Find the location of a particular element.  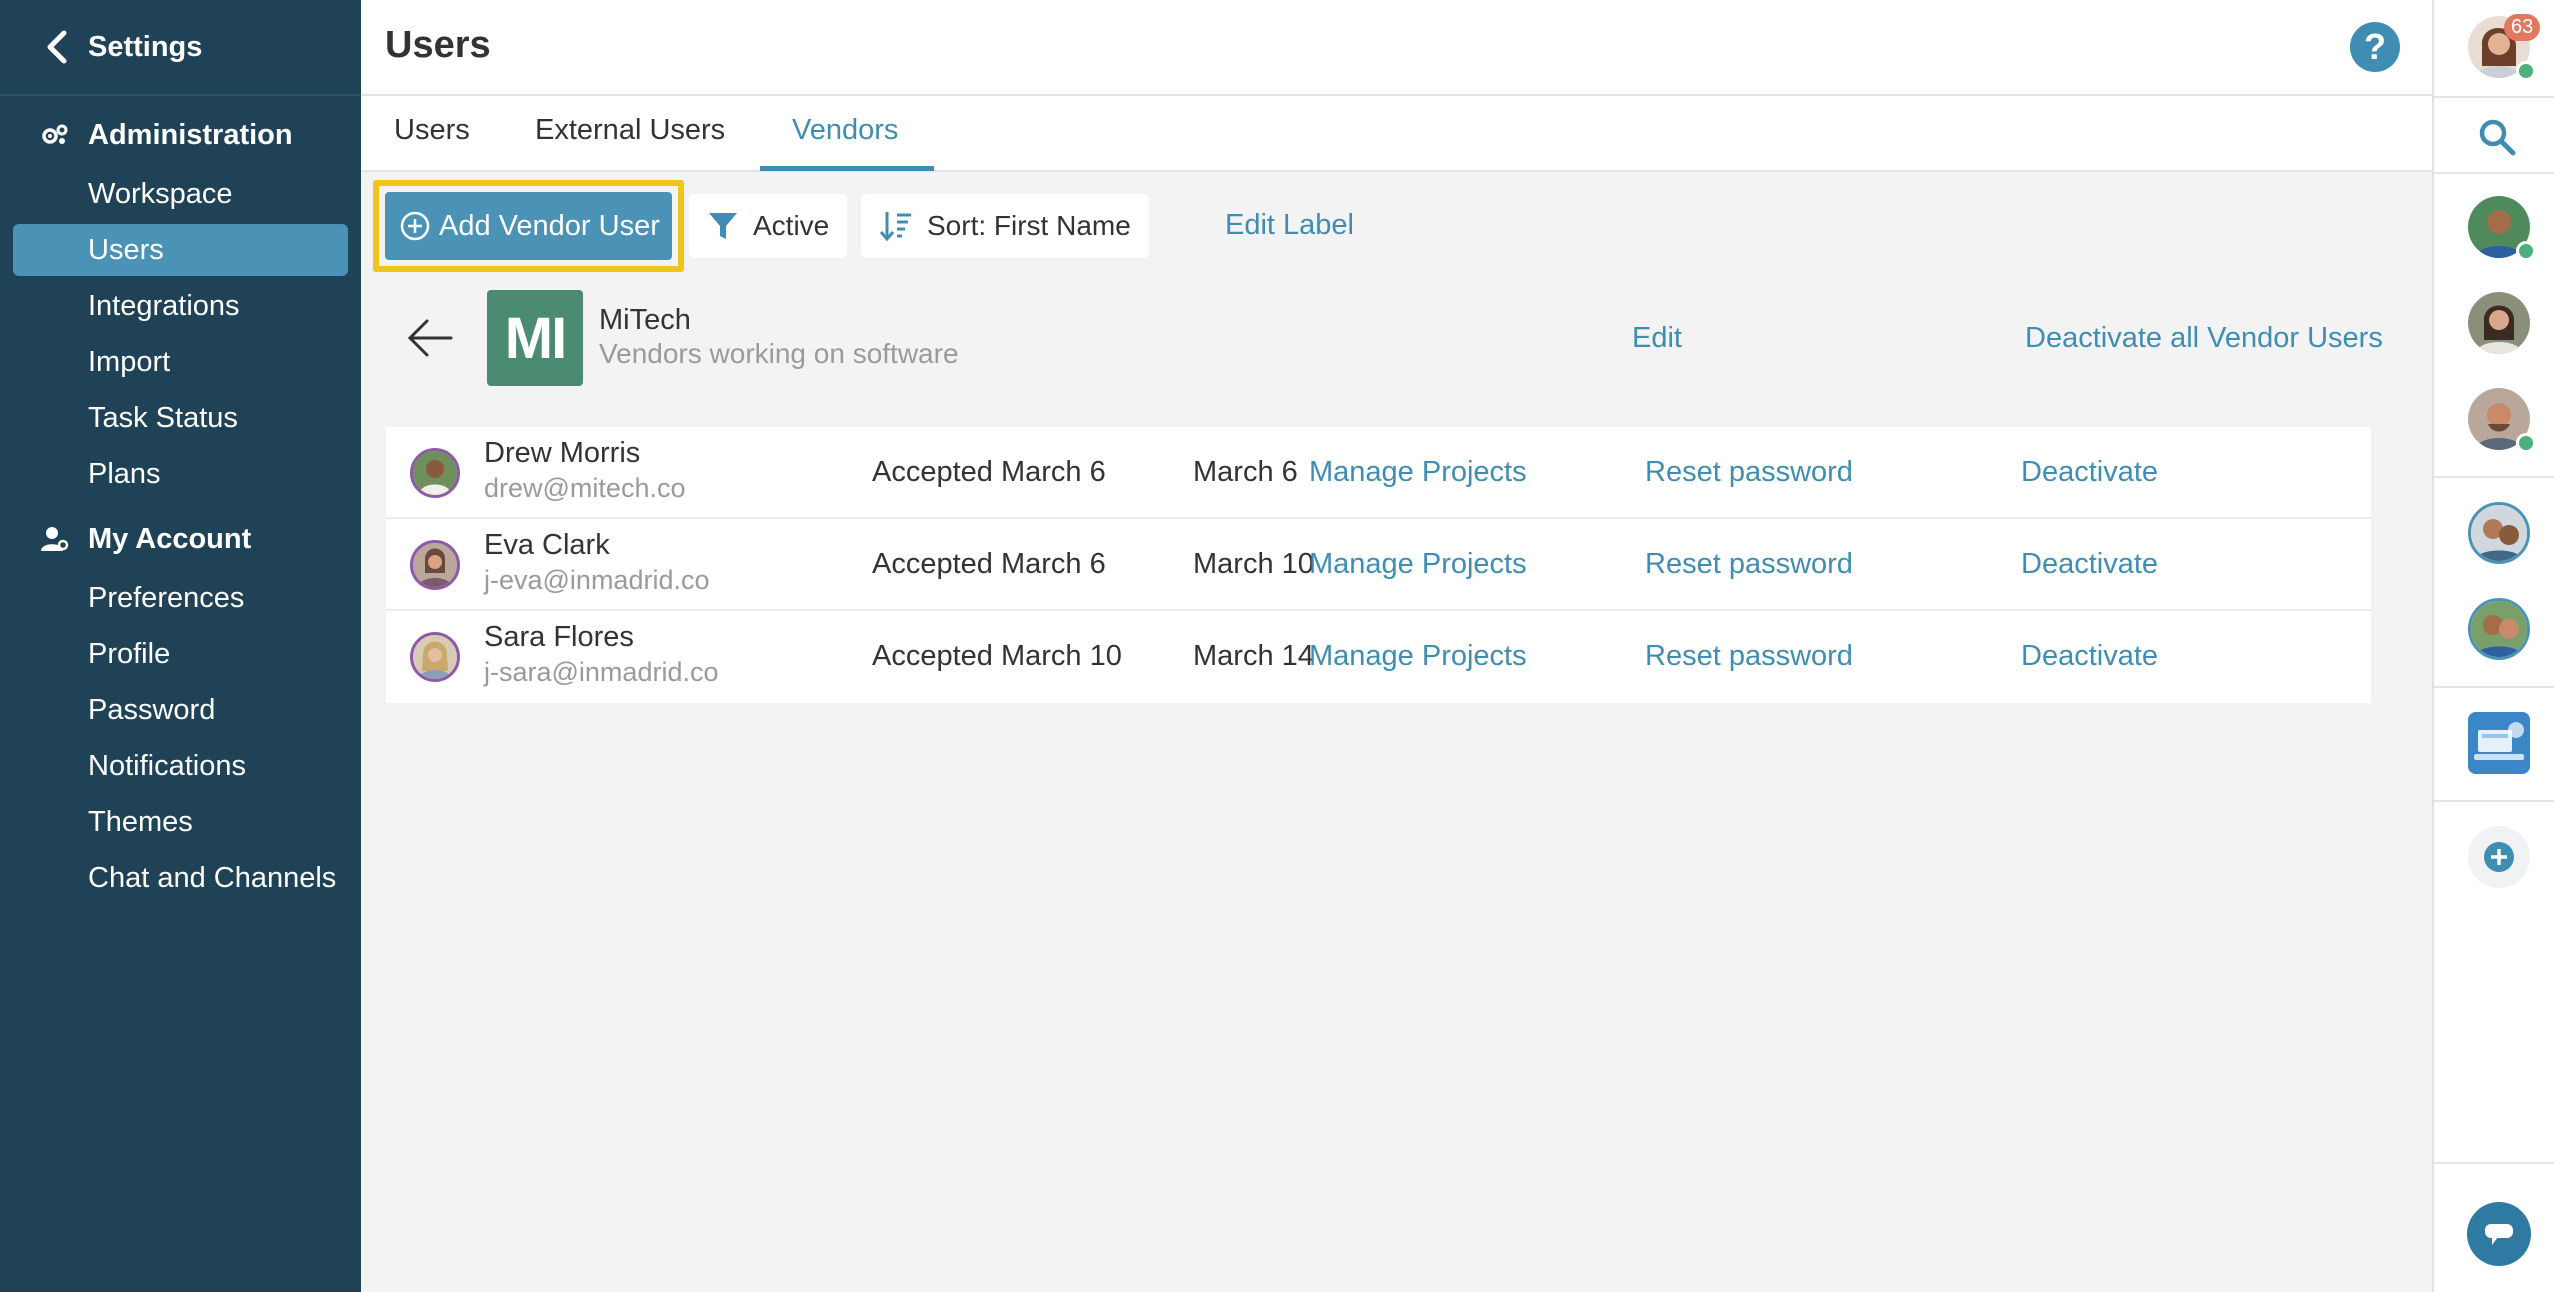

sort-button: Sort: First Name is located at coordinates (1005, 226).